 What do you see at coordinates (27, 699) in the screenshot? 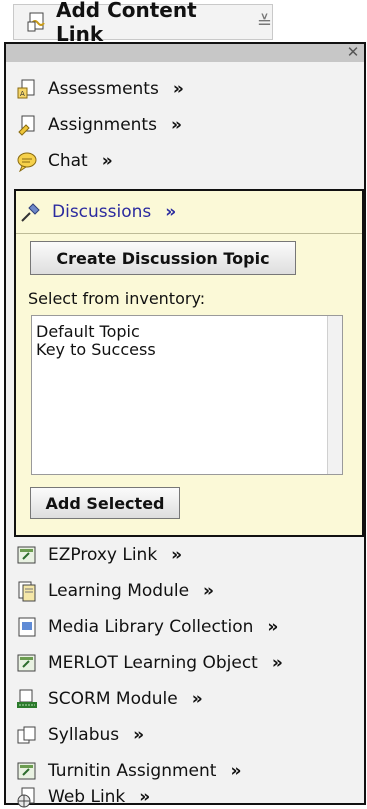
I see `scorm-icon` at bounding box center [27, 699].